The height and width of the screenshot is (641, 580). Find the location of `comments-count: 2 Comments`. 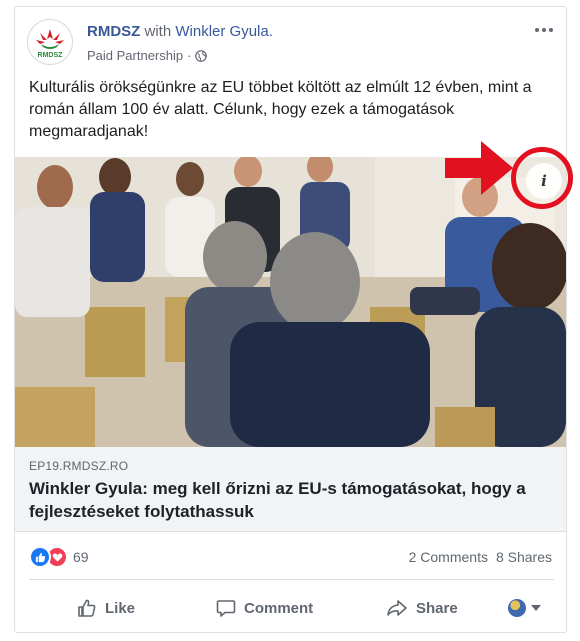

comments-count: 2 Comments is located at coordinates (448, 557).